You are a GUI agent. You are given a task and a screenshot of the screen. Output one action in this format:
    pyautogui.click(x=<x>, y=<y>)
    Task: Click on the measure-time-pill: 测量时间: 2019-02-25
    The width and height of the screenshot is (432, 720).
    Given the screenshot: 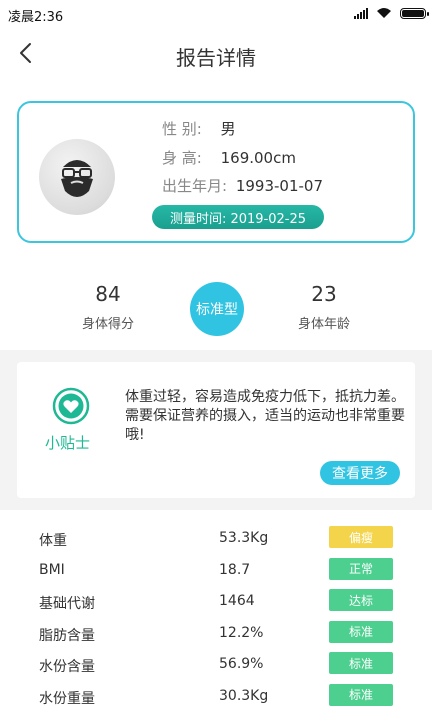 What is the action you would take?
    pyautogui.click(x=238, y=217)
    